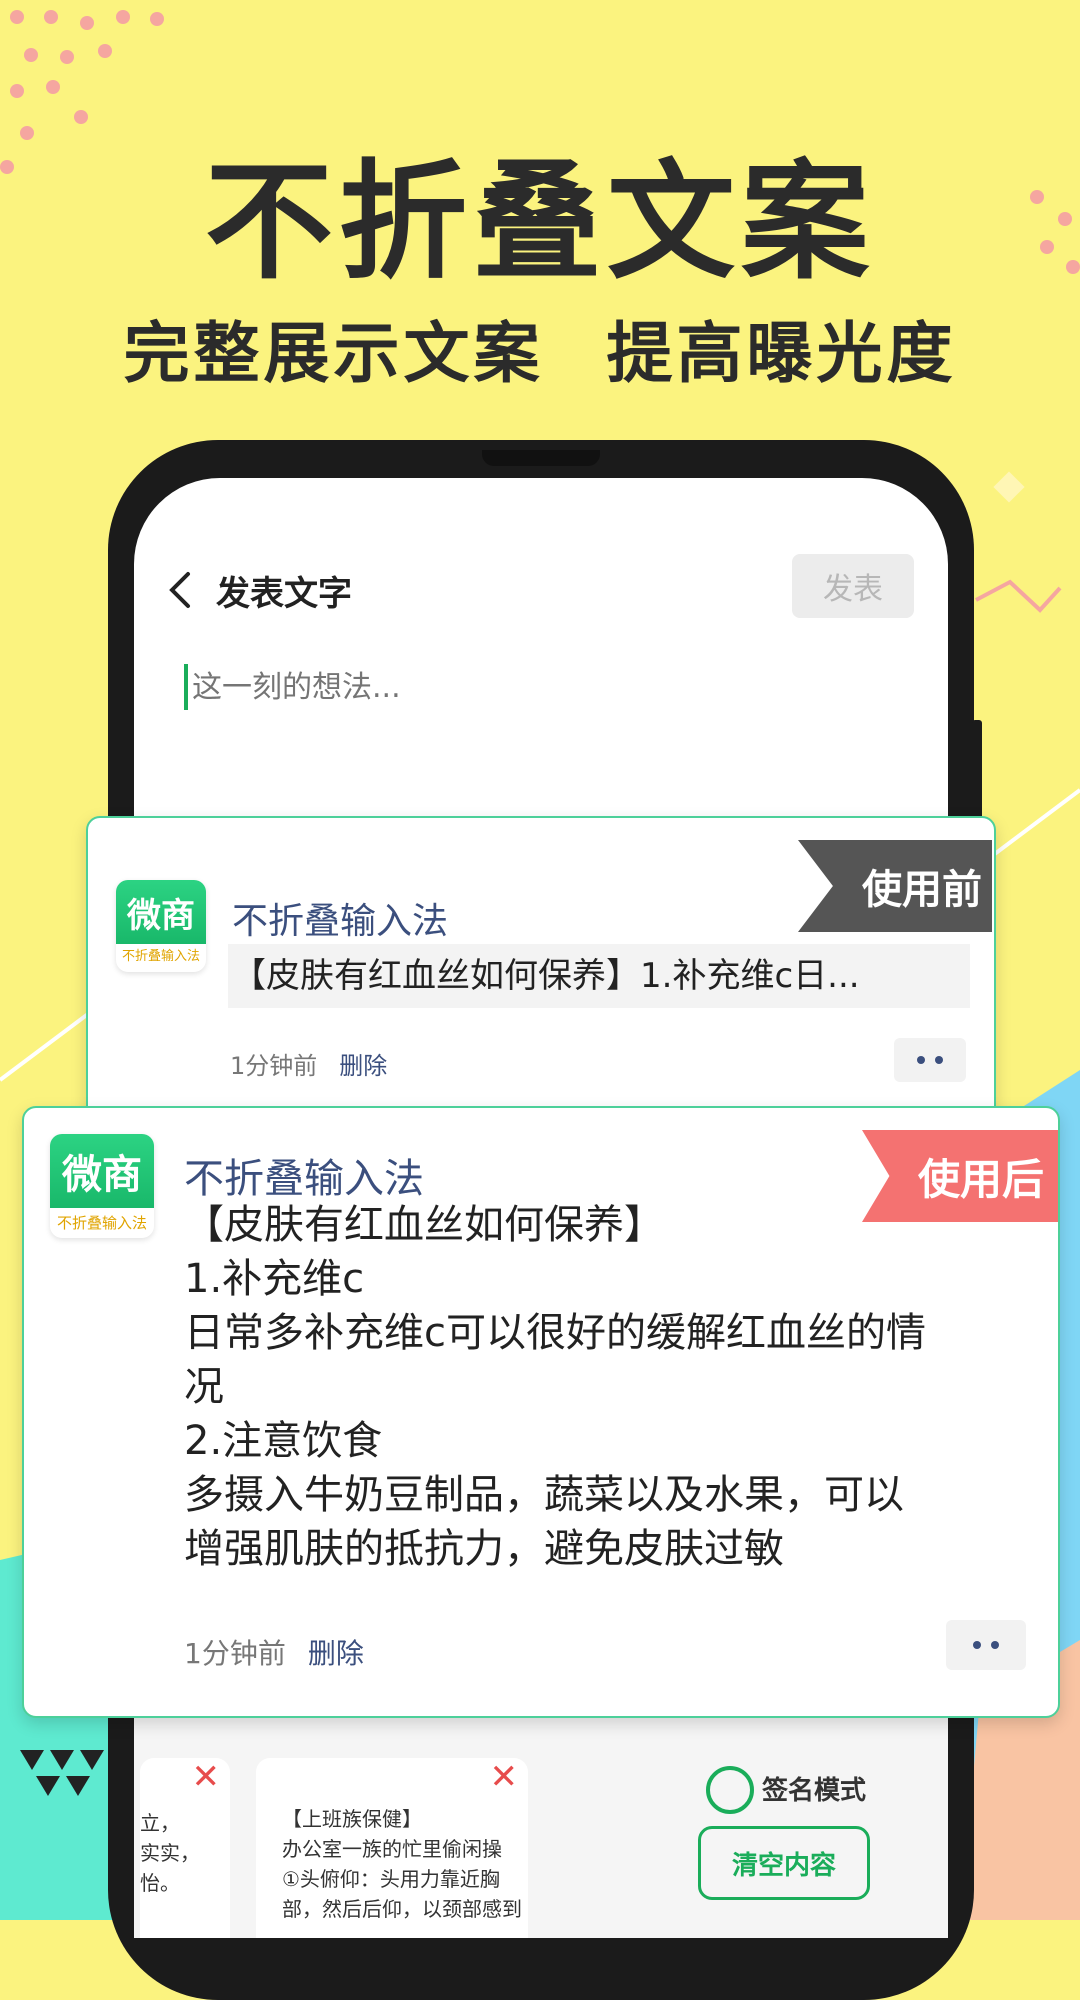  Describe the element at coordinates (352, 1819) in the screenshot. I see `thumb-line: 【上班族保健】` at that location.